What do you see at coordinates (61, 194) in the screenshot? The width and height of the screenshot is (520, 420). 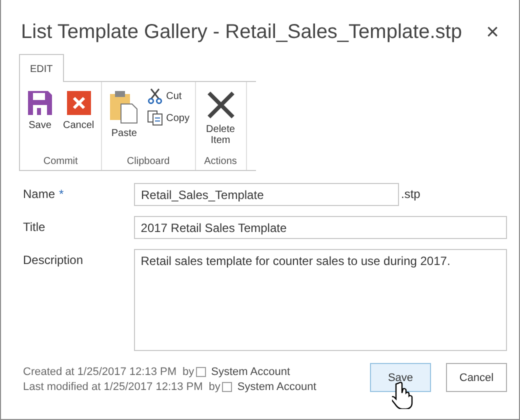 I see `required-mark: *` at bounding box center [61, 194].